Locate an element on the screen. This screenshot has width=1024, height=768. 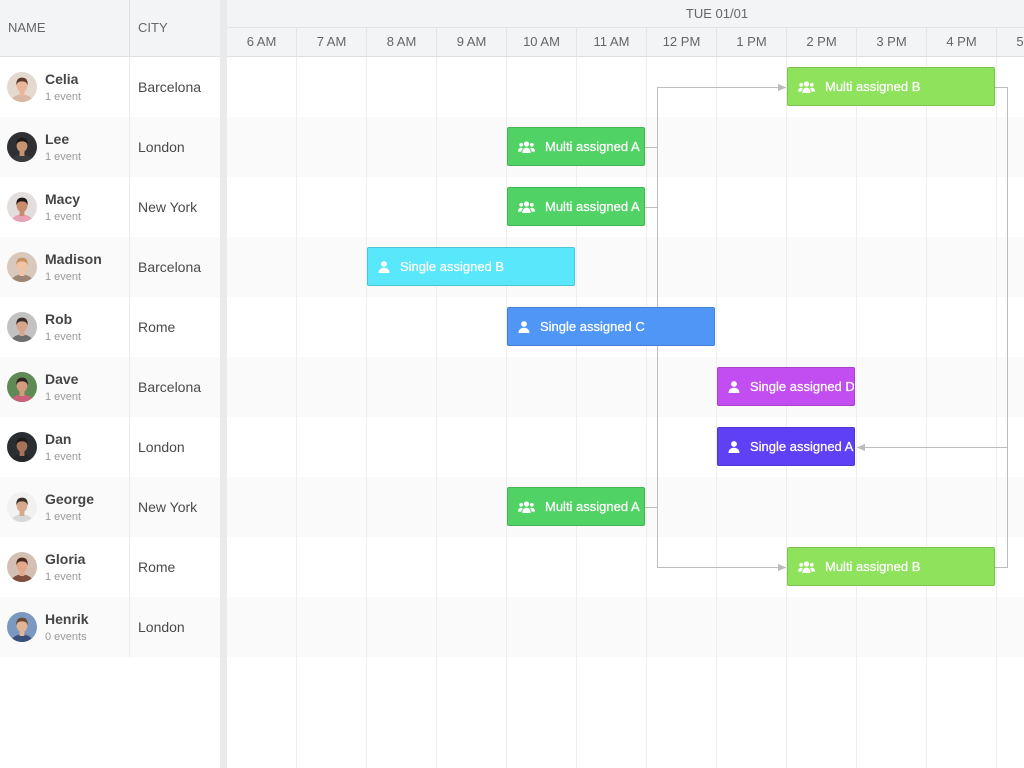
name-cell: George 1 event is located at coordinates (65, 507).